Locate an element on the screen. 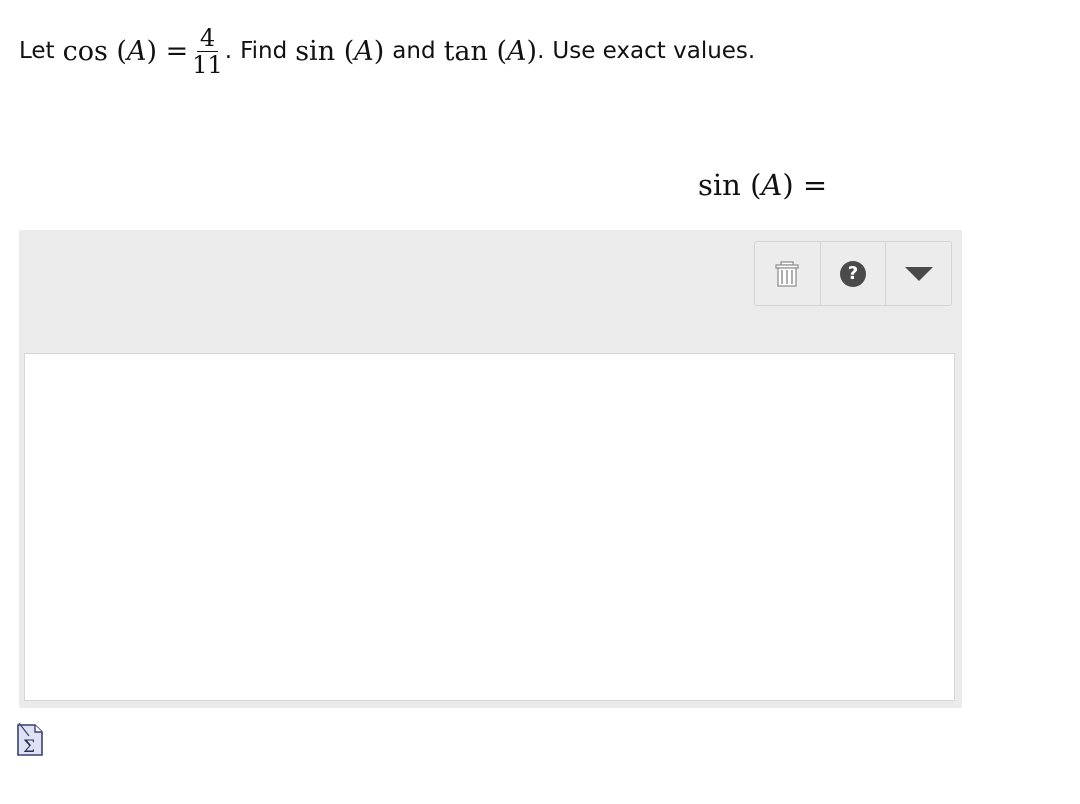 This screenshot has height=804, width=1080. svg-text: Σ is located at coordinates (29, 746).